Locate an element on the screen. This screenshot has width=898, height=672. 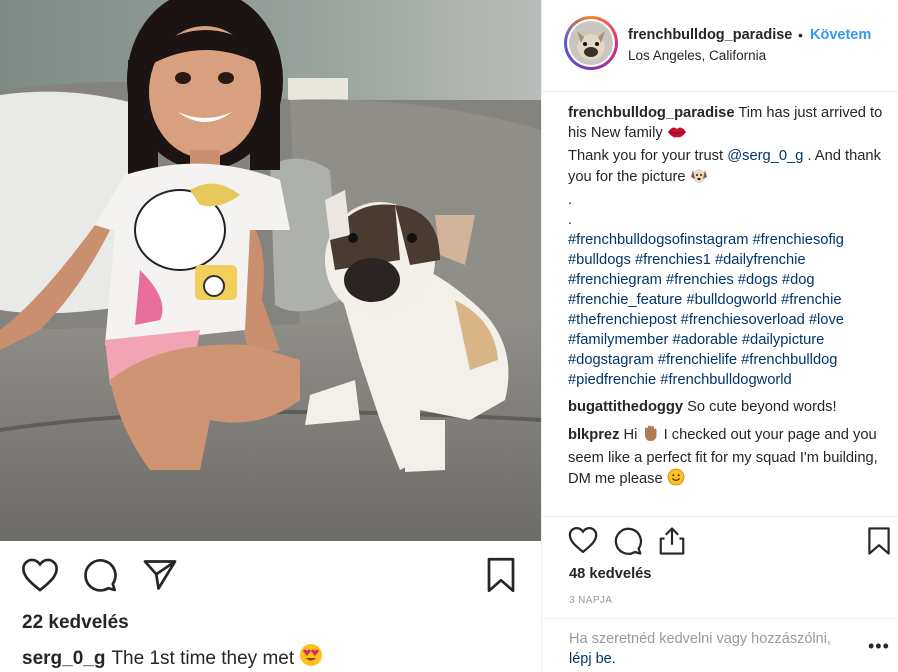
avatar is located at coordinates (591, 43).